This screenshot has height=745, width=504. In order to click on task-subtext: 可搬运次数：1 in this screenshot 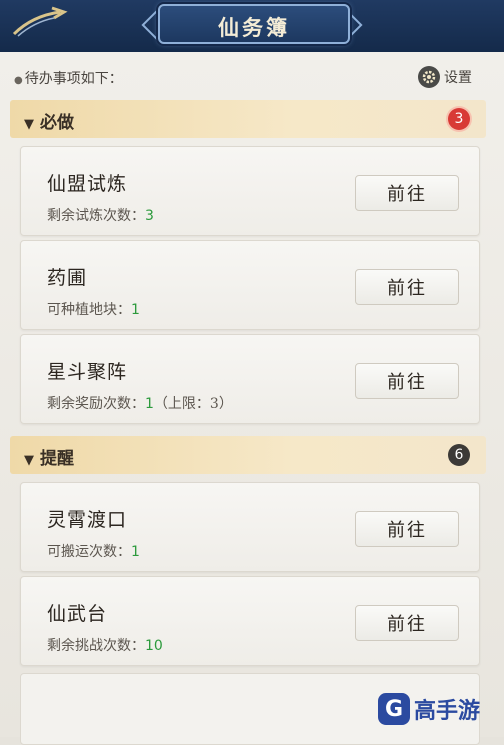, I will do `click(93, 551)`.